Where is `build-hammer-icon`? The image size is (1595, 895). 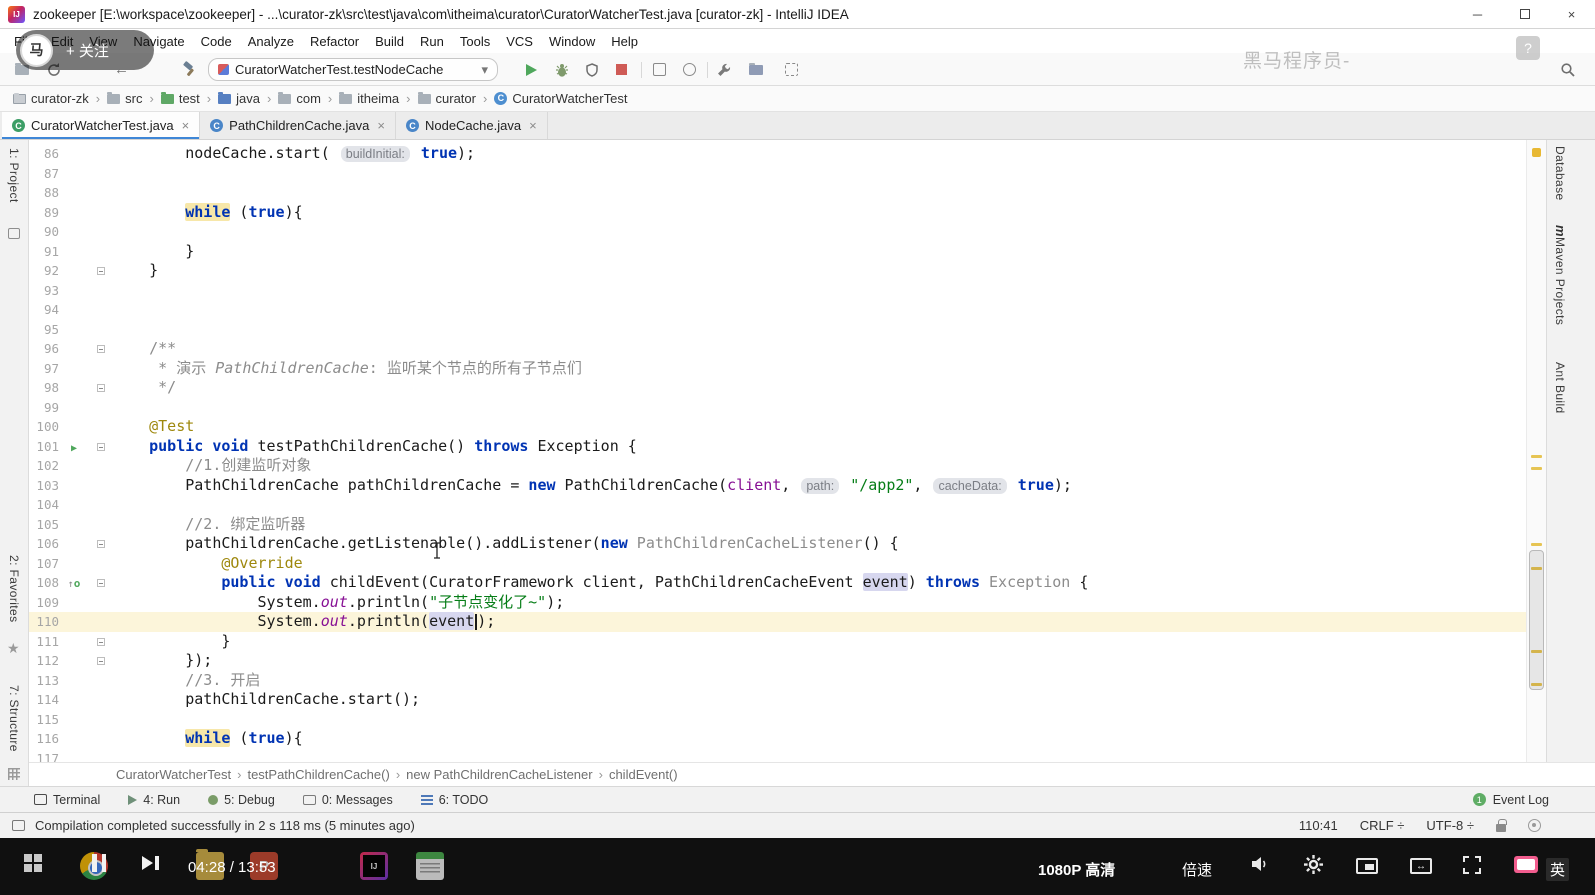
build-hammer-icon is located at coordinates (189, 69).